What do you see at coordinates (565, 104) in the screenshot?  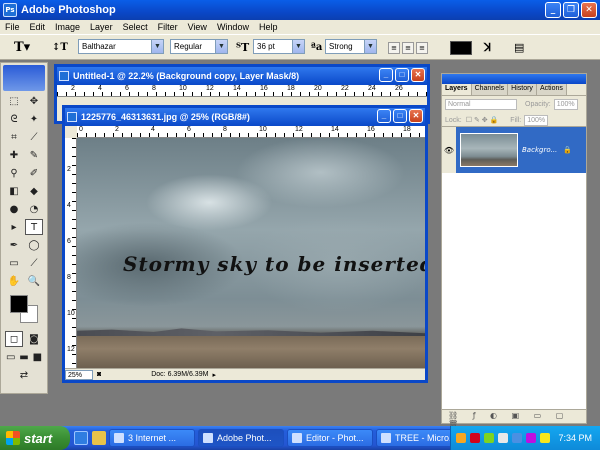 I see `opacity-field: 100%` at bounding box center [565, 104].